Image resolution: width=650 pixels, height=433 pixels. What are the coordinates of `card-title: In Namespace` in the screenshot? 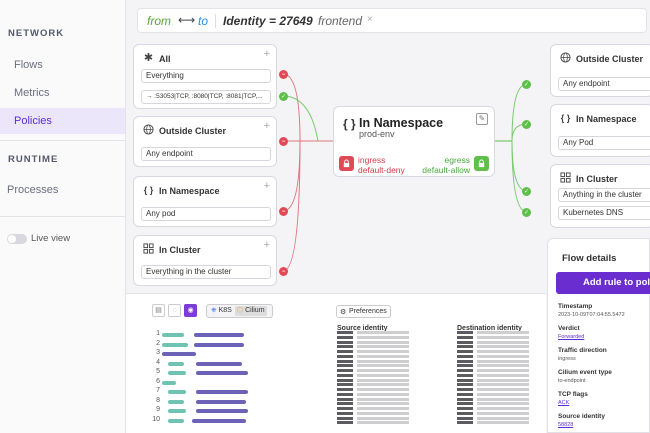 It's located at (189, 191).